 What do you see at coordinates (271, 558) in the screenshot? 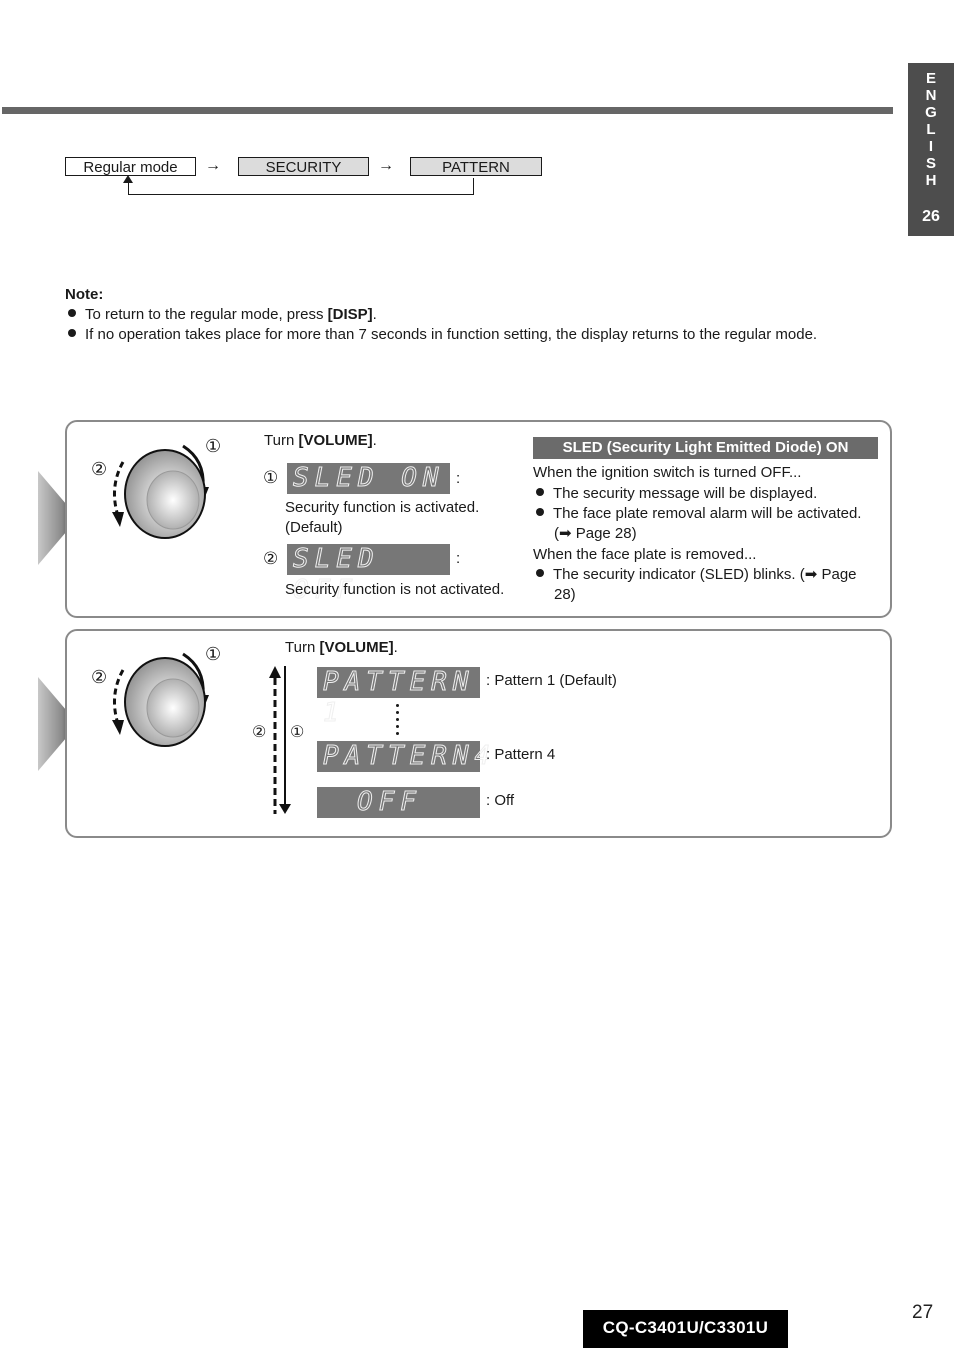
I see `option-2-number: ②` at bounding box center [271, 558].